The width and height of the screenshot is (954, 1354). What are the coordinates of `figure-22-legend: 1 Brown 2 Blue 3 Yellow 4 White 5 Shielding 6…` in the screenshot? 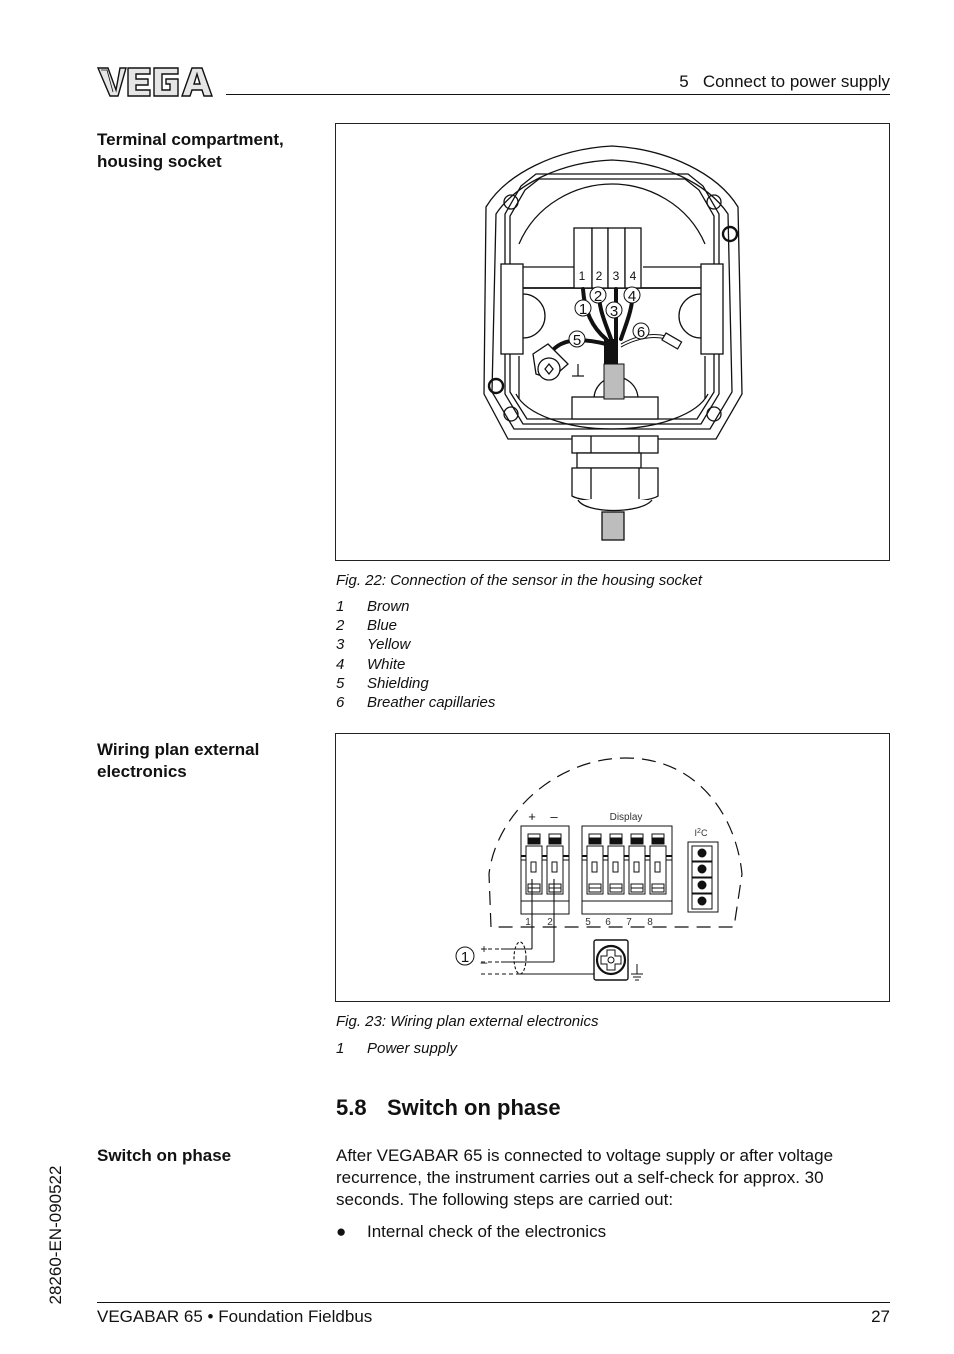 It's located at (415, 654).